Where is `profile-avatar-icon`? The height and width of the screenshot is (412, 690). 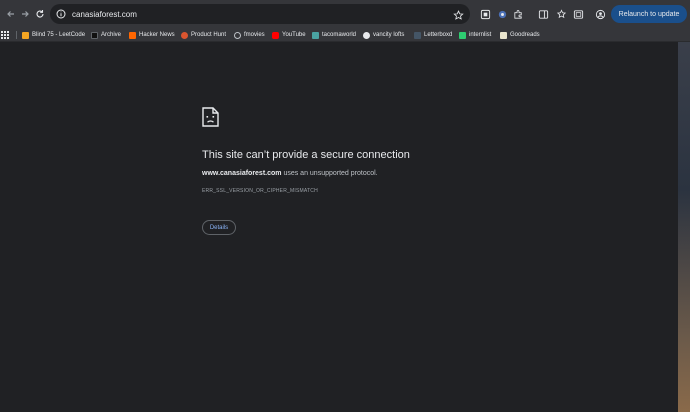
profile-avatar-icon is located at coordinates (600, 14).